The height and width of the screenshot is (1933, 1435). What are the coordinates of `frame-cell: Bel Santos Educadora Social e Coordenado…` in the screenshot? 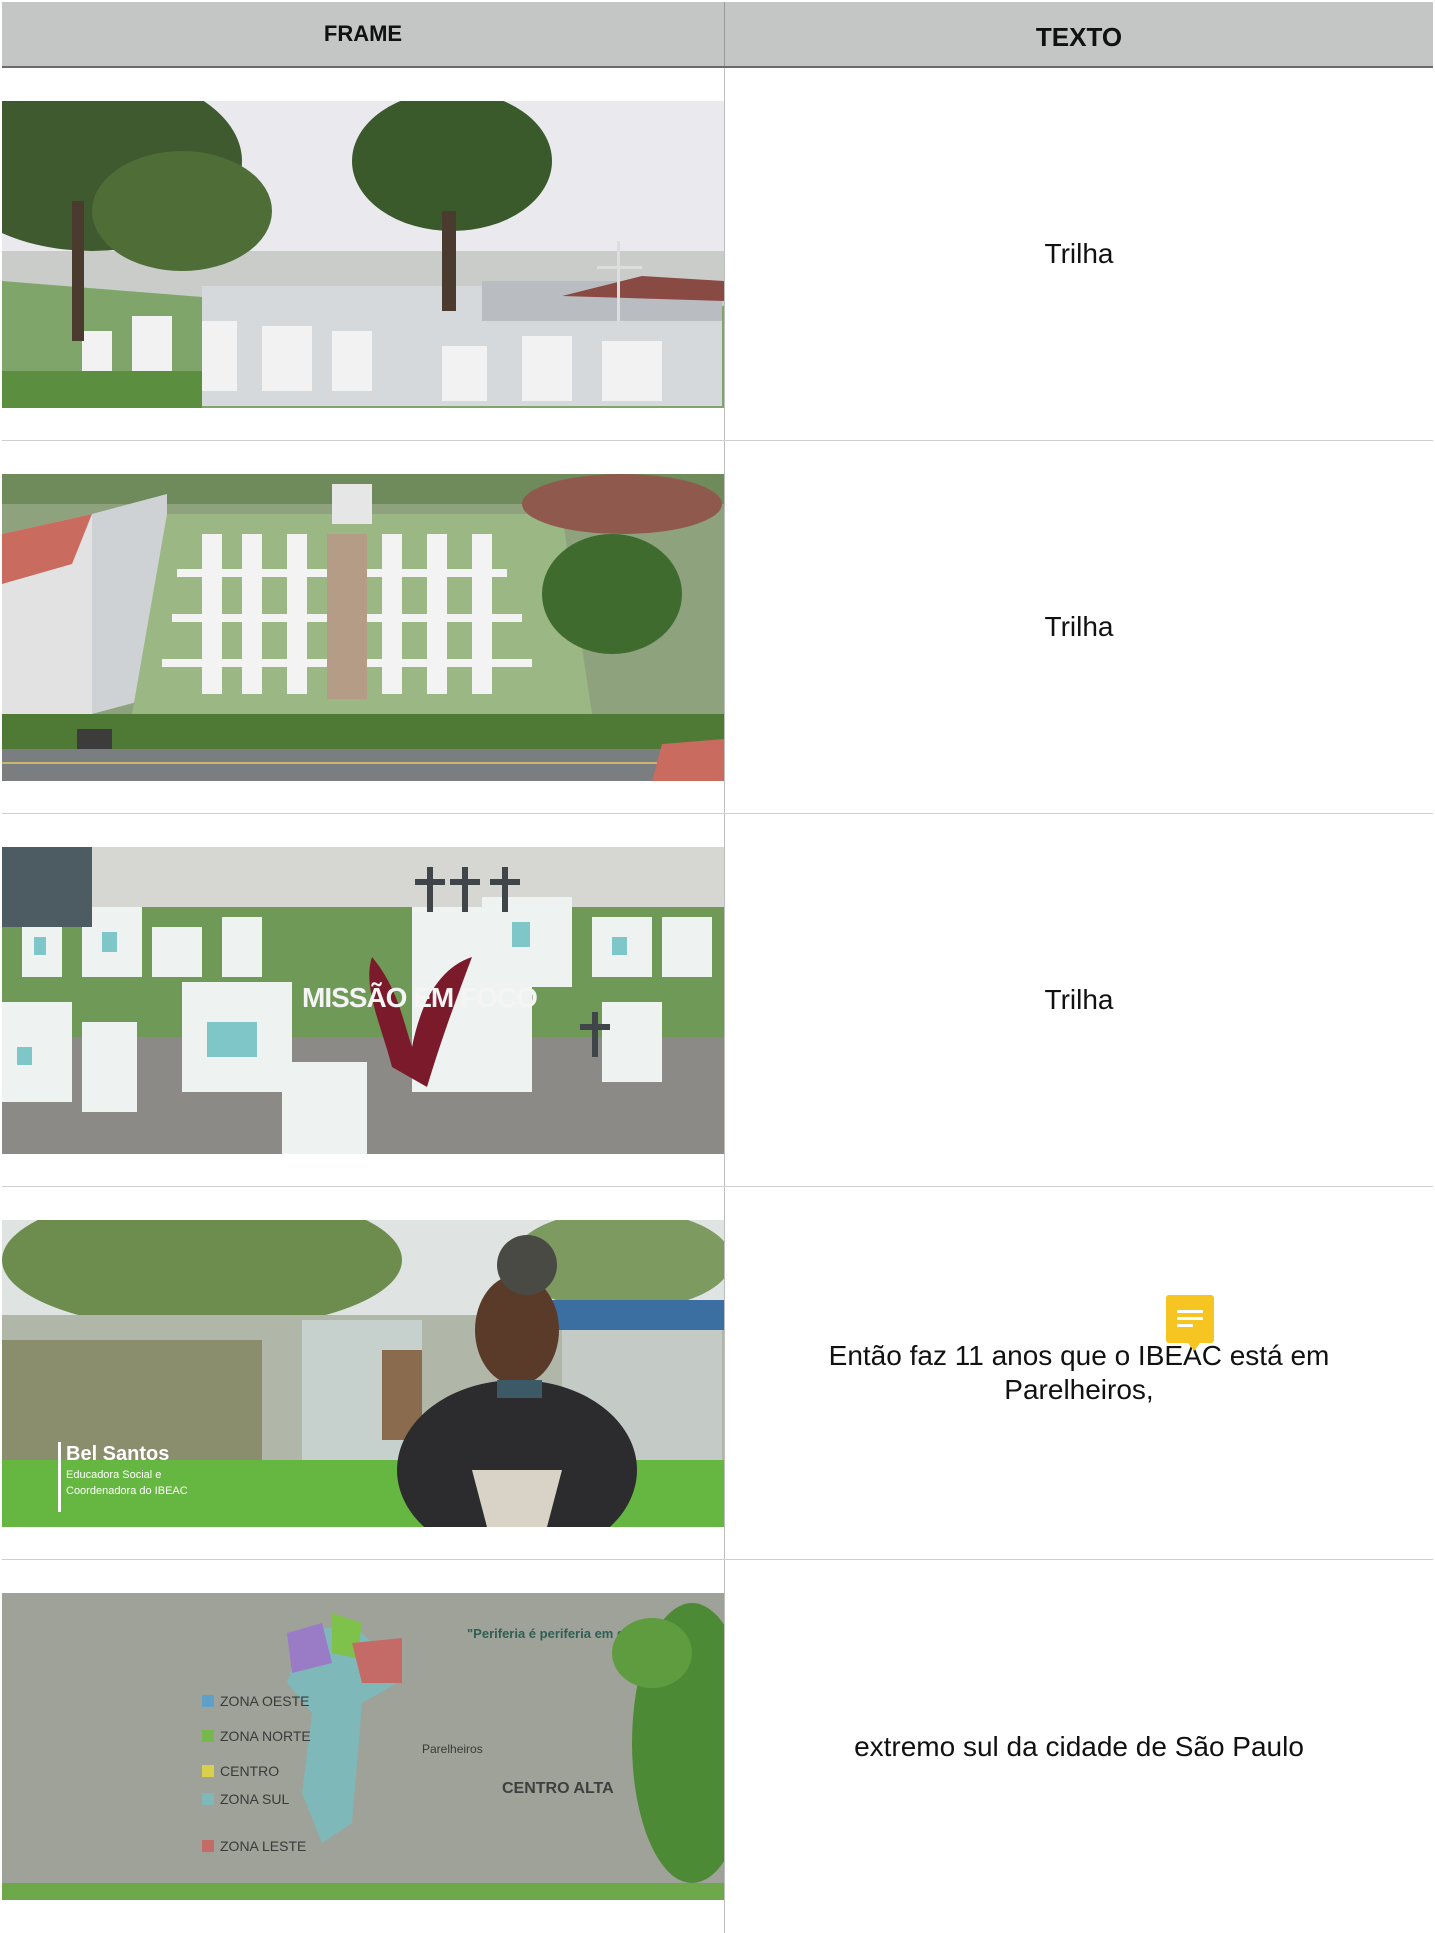 It's located at (363, 1373).